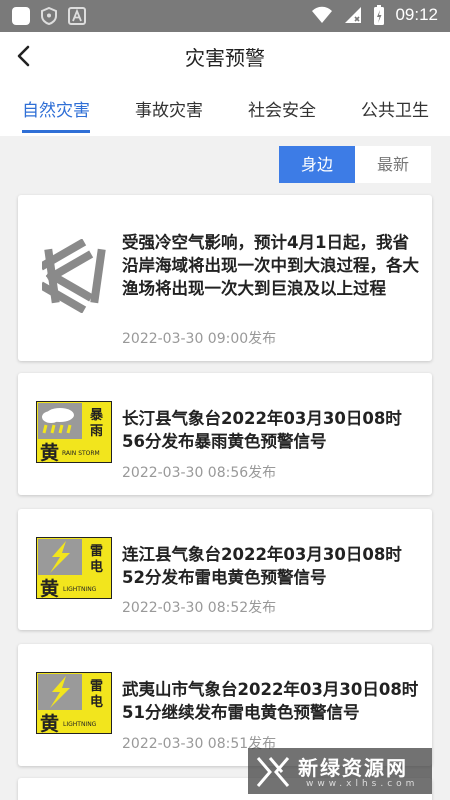  Describe the element at coordinates (56, 131) in the screenshot. I see `active-tab-indicator` at that location.